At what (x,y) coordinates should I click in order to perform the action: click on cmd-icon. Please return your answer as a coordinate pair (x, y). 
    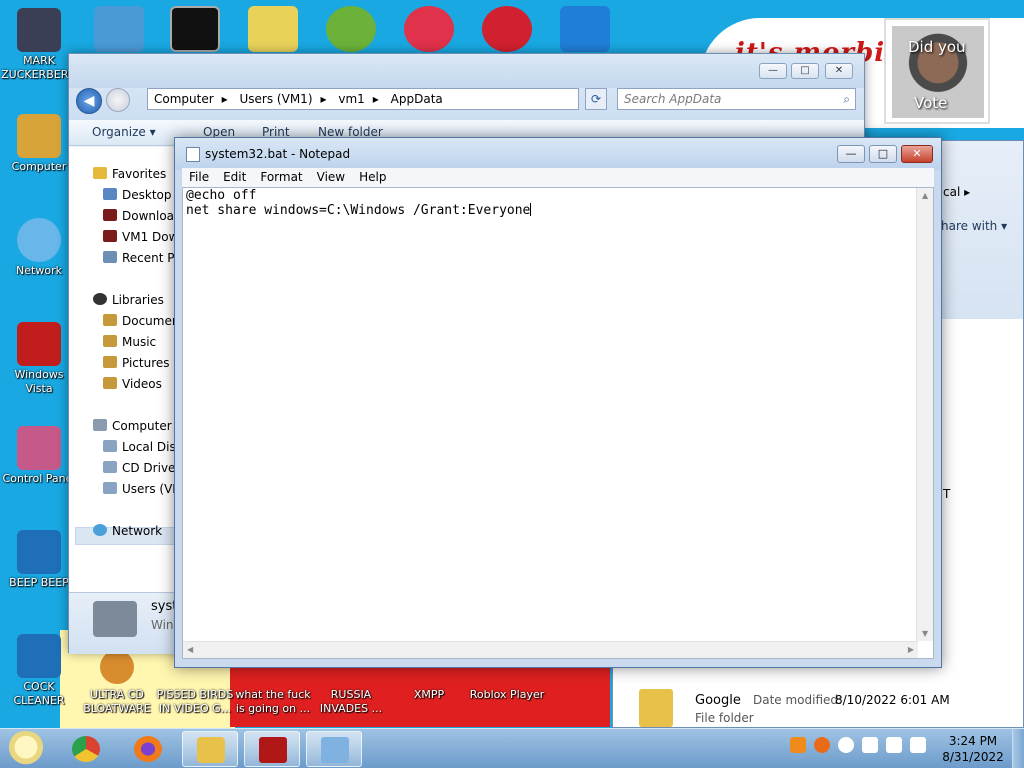
    Looking at the image, I should click on (195, 29).